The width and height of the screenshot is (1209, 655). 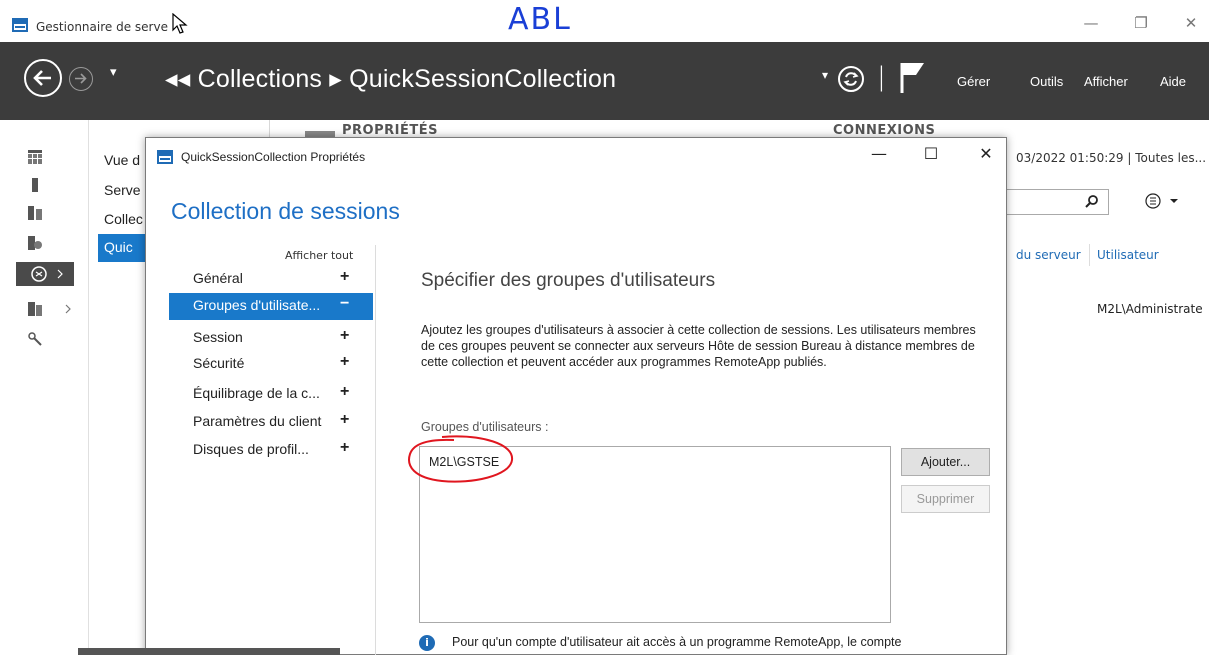 What do you see at coordinates (390, 130) in the screenshot?
I see `bg-properties-heading: PROPRIÉTÉS` at bounding box center [390, 130].